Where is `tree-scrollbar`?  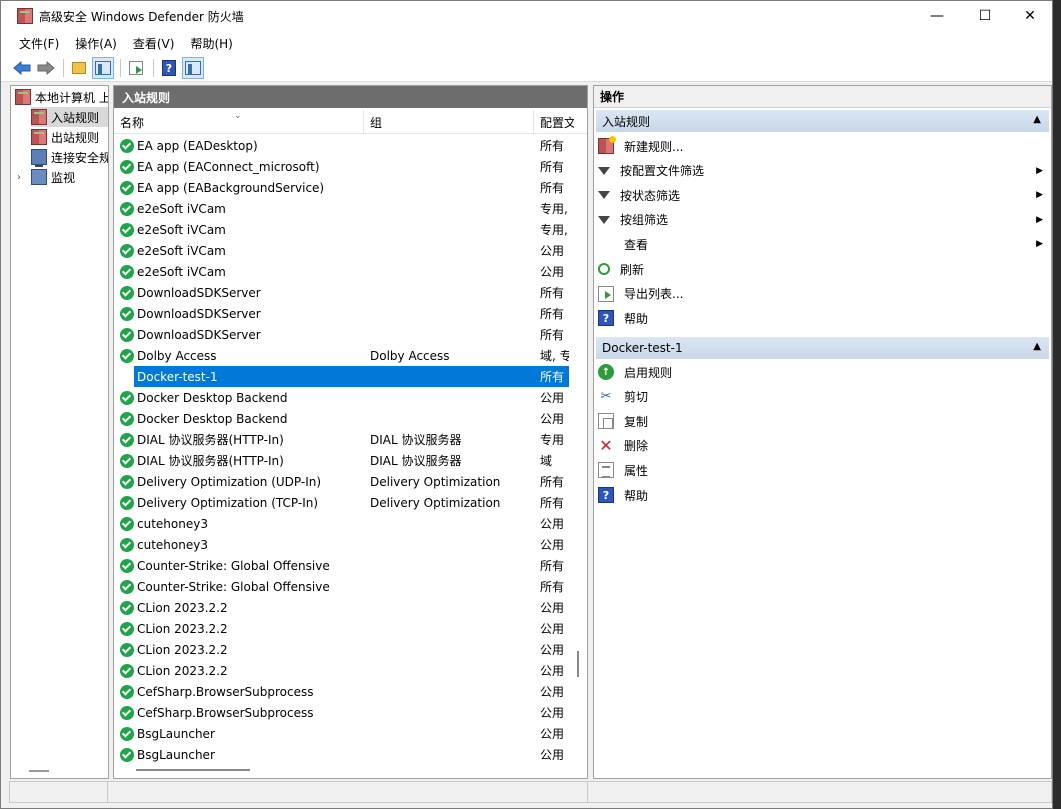 tree-scrollbar is located at coordinates (39, 771).